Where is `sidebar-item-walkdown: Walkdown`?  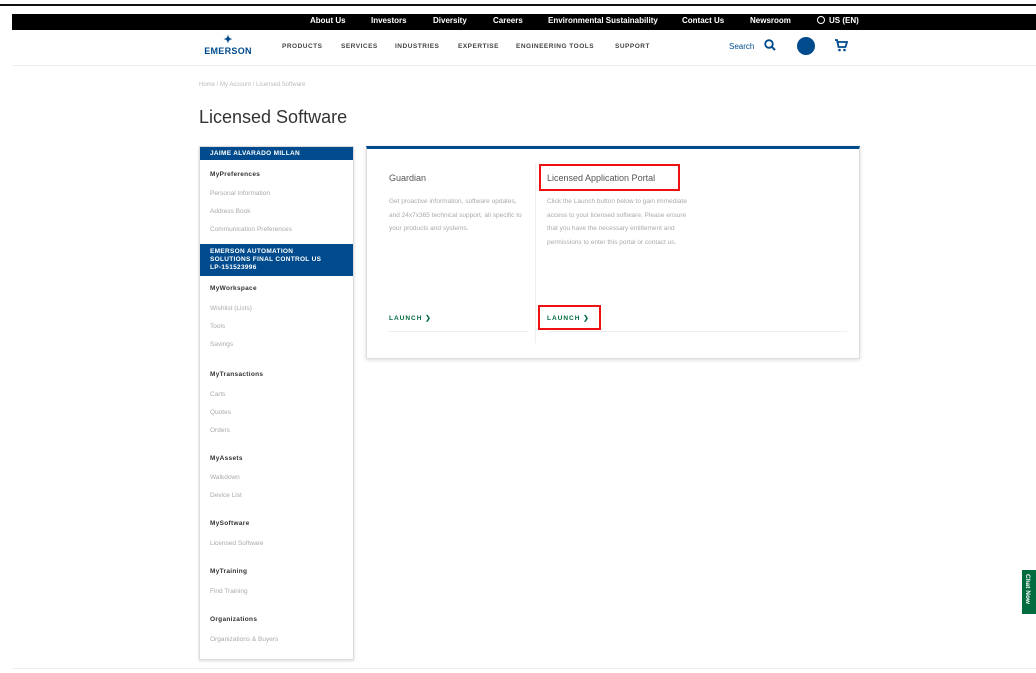 sidebar-item-walkdown: Walkdown is located at coordinates (276, 477).